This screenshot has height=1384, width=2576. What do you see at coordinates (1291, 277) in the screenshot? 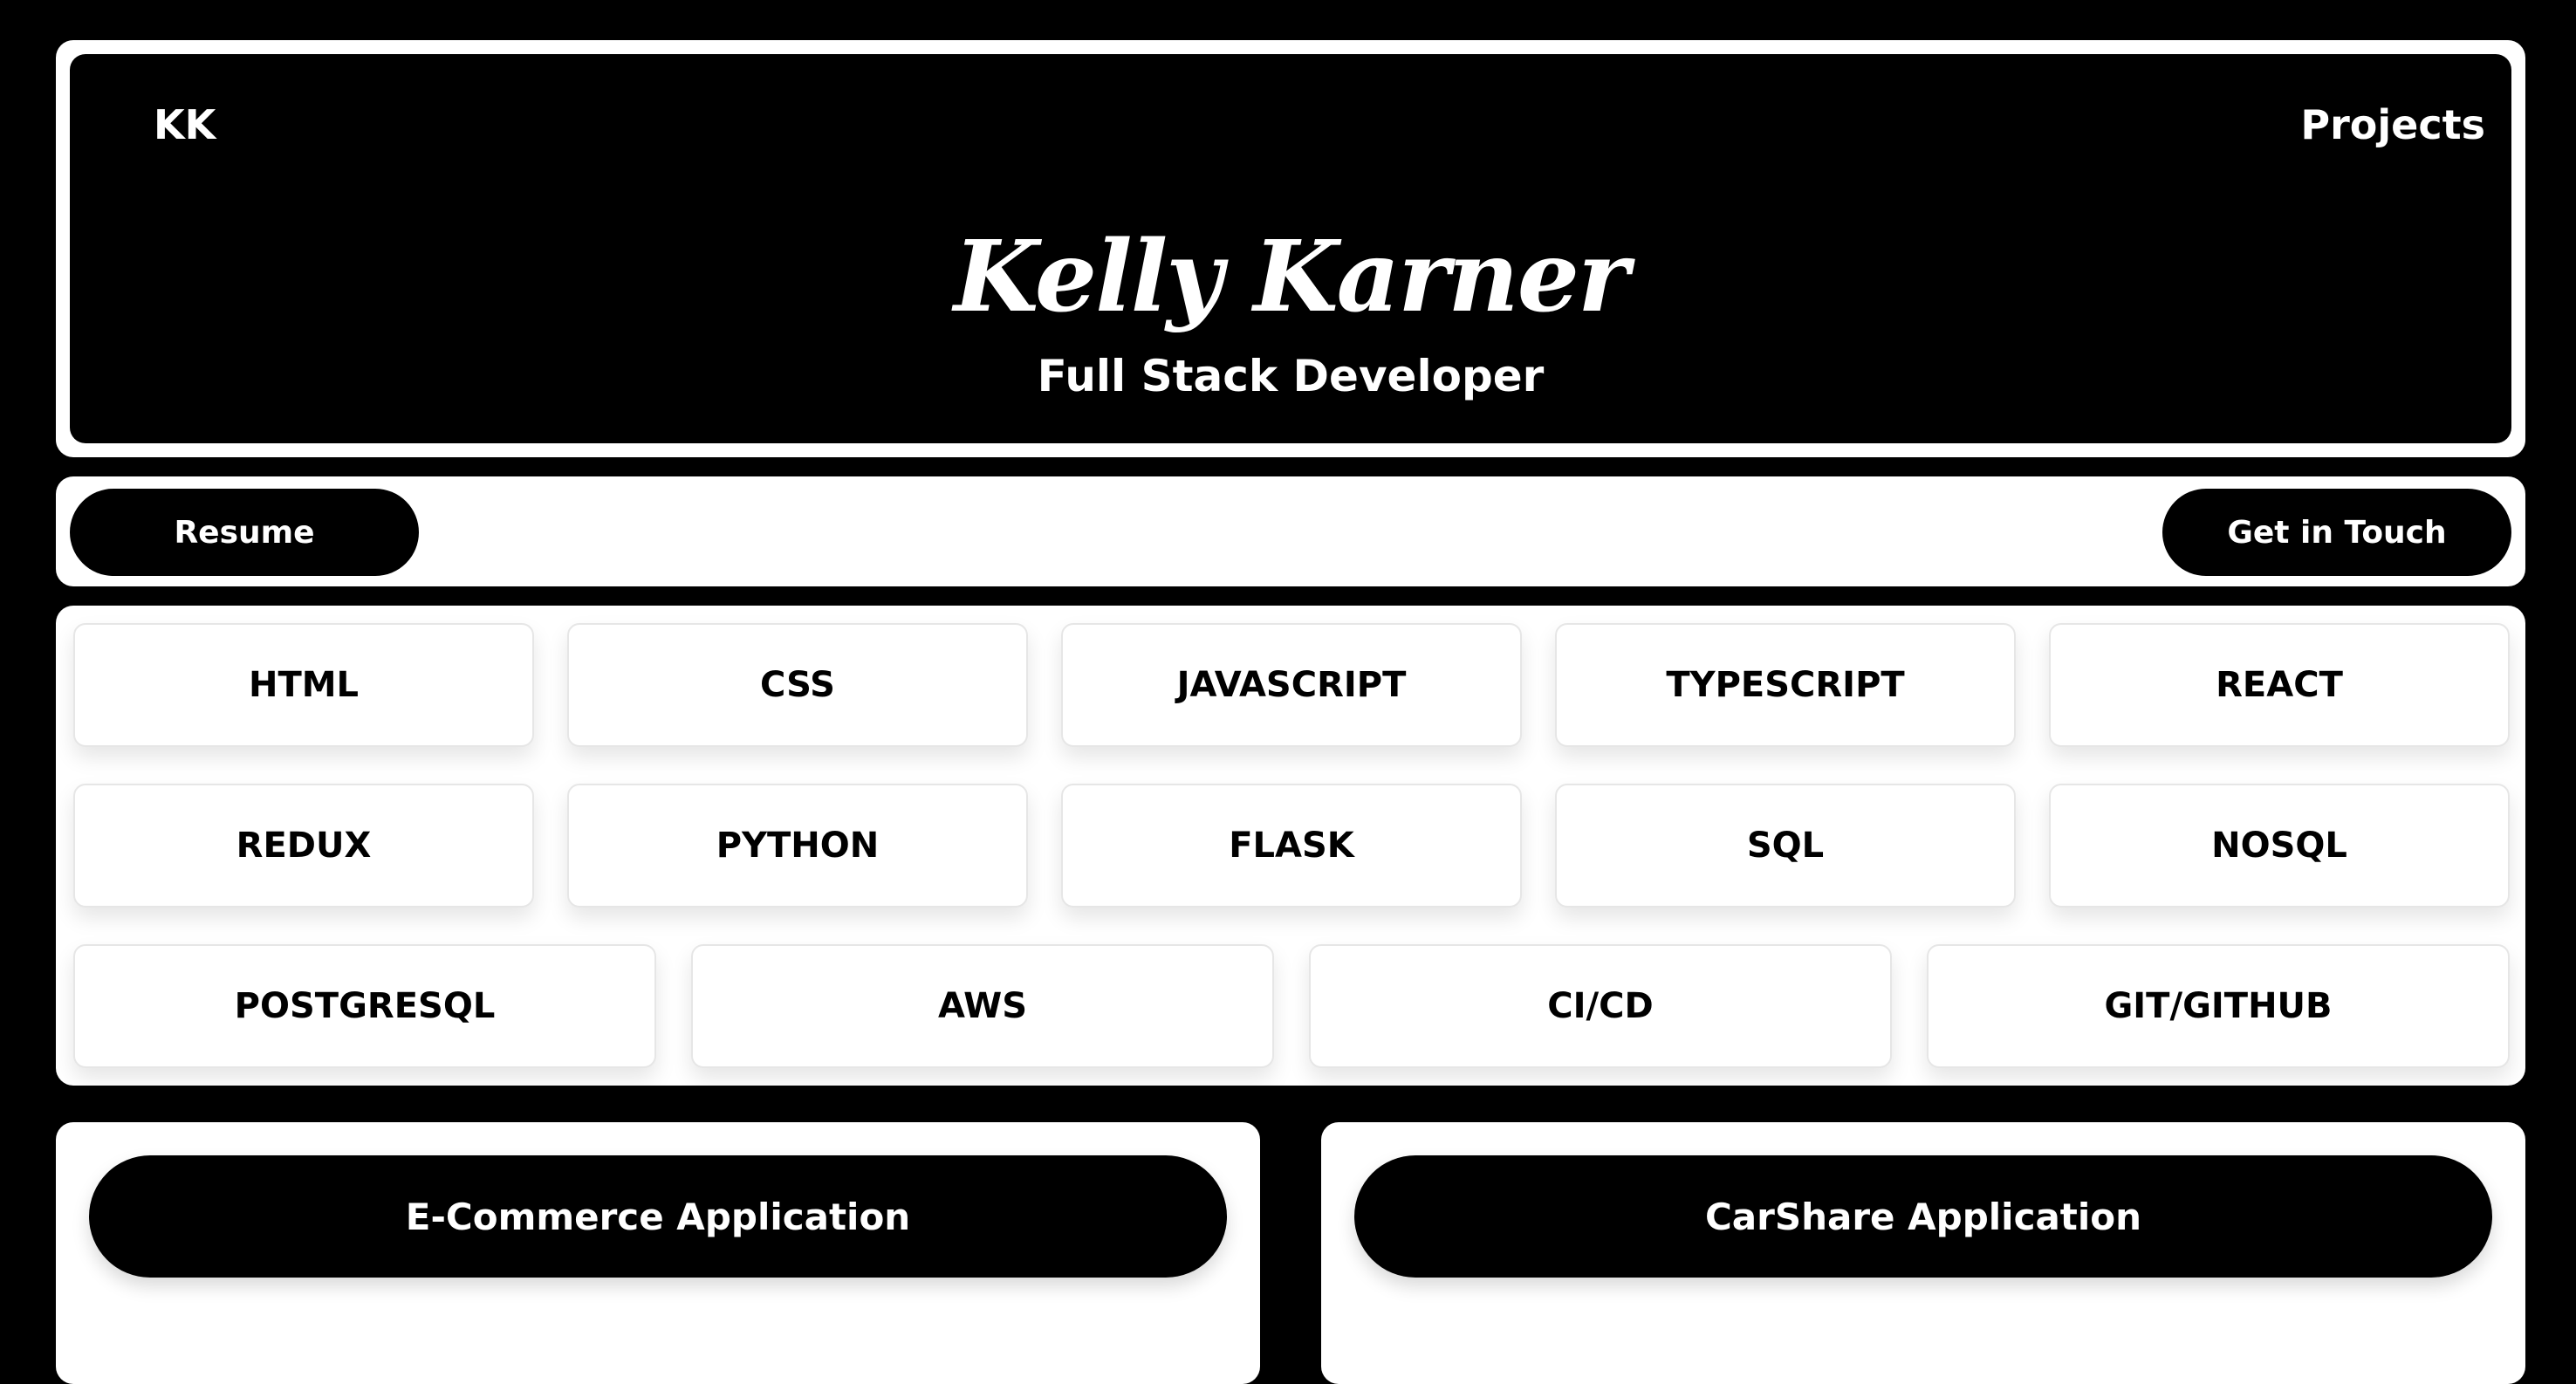
I see `hero-name: Kelly Karner` at bounding box center [1291, 277].